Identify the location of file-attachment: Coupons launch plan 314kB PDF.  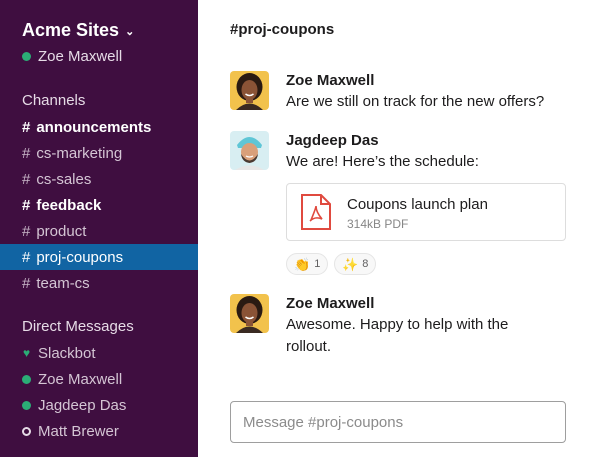
(426, 212).